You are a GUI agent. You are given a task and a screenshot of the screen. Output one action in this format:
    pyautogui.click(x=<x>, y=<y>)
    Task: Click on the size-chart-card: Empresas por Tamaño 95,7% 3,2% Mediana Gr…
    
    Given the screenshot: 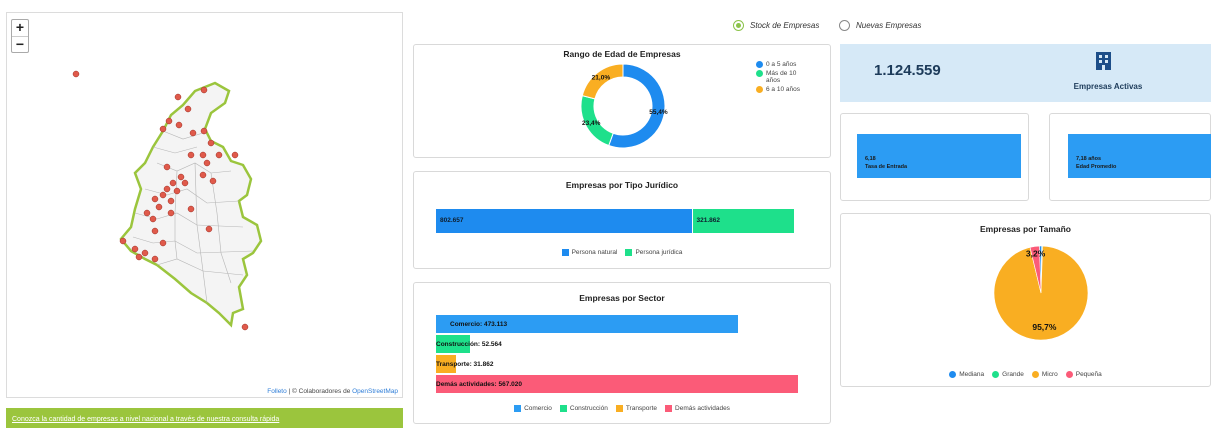 What is the action you would take?
    pyautogui.click(x=1025, y=300)
    